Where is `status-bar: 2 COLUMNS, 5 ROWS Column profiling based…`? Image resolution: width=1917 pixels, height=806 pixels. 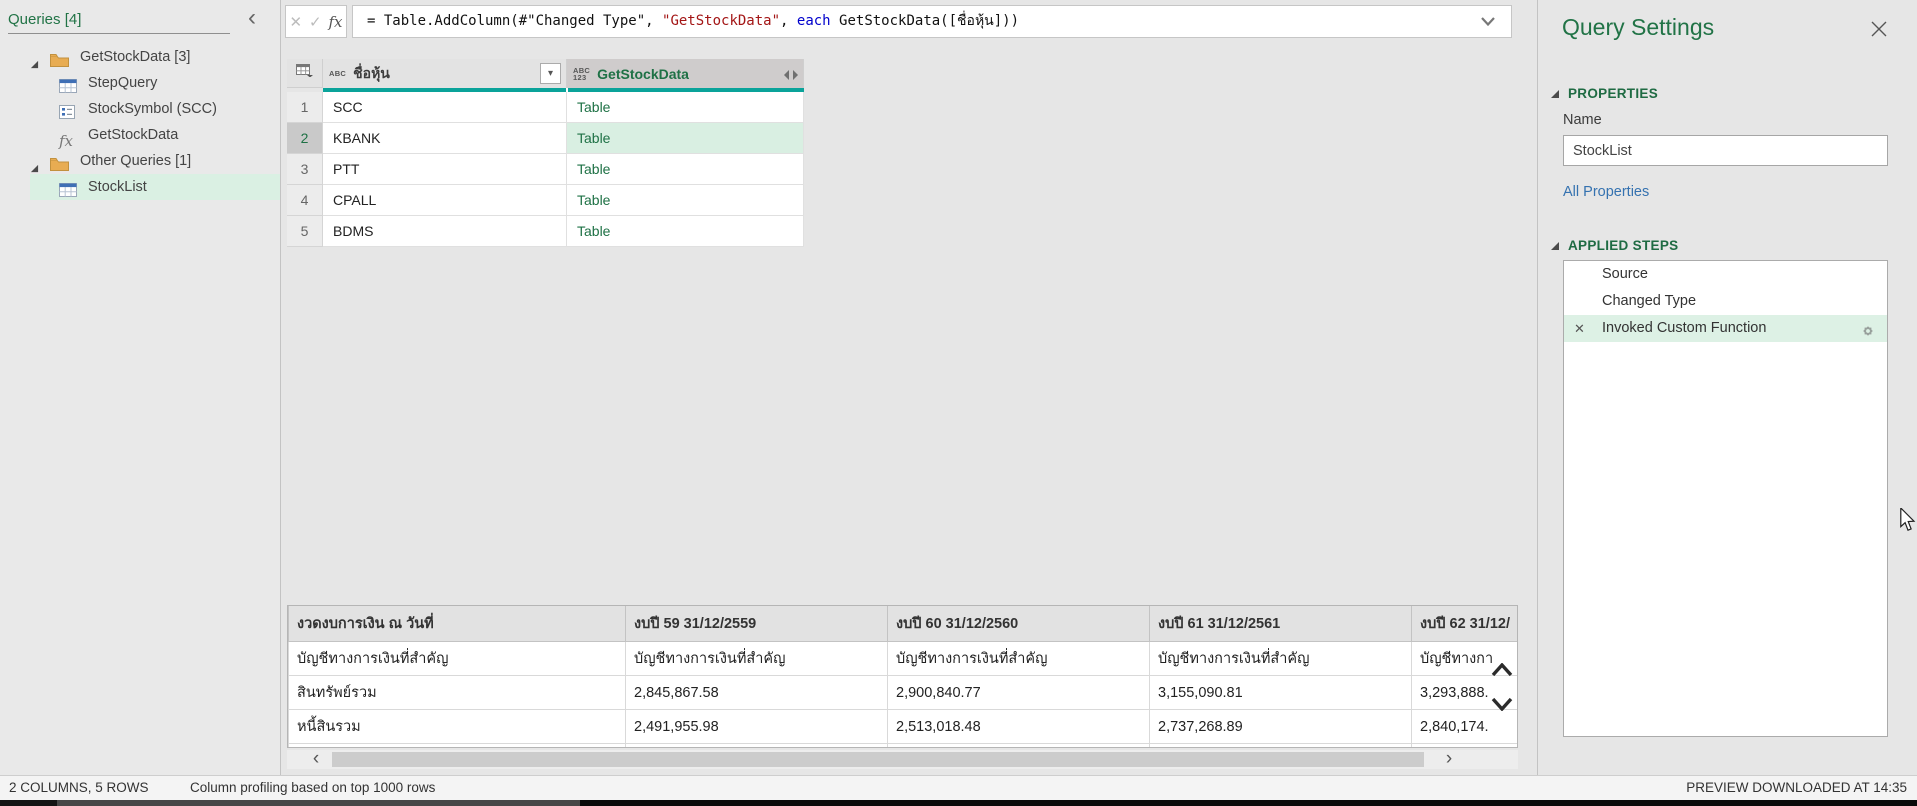
status-bar: 2 COLUMNS, 5 ROWS Column profiling based… is located at coordinates (958, 787).